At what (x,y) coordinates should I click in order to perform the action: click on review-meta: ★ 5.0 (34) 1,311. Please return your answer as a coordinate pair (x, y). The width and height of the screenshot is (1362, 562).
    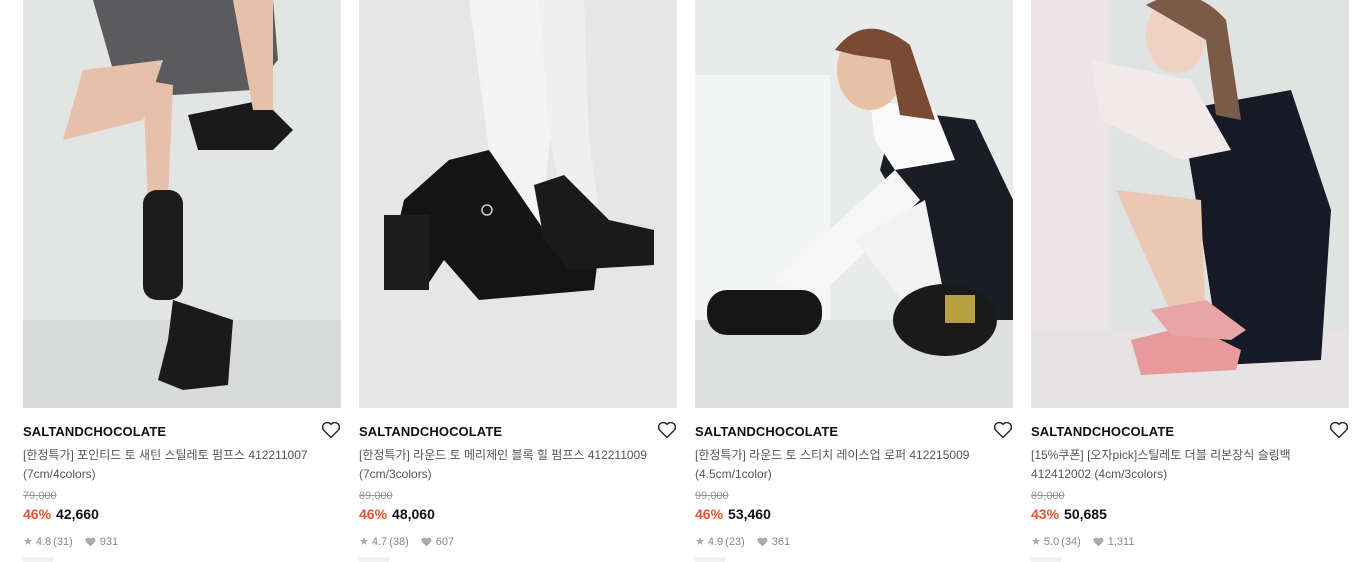
    Looking at the image, I should click on (1083, 542).